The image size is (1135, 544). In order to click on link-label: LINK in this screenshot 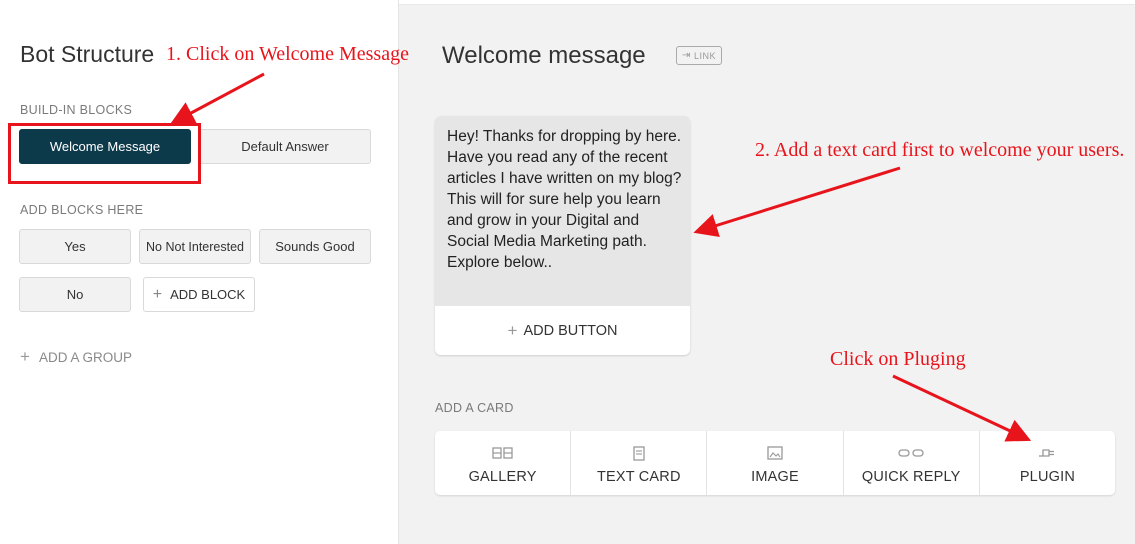, I will do `click(704, 55)`.